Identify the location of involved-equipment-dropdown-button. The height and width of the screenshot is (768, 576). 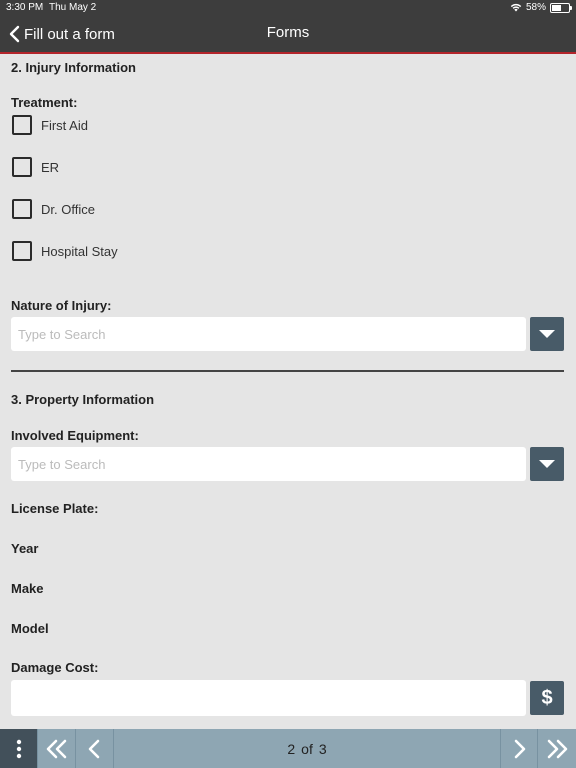
(547, 464).